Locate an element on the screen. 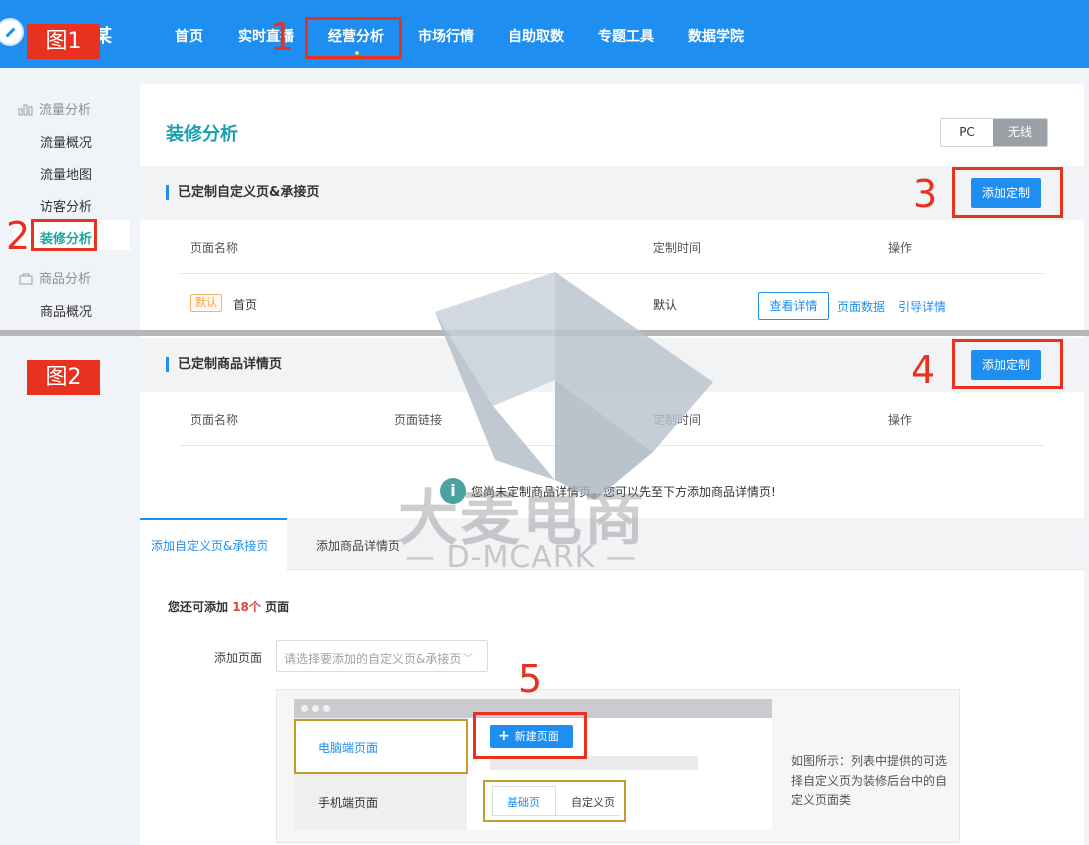 The height and width of the screenshot is (845, 1089). demo-mobile-label: 手机端页面 is located at coordinates (348, 803).